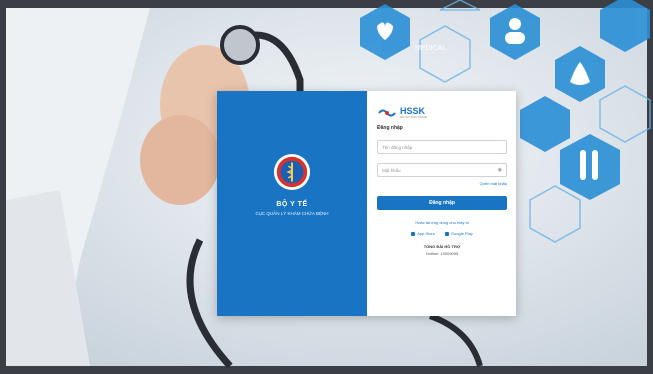 The width and height of the screenshot is (653, 374). I want to click on store-links: App Store Google Play, so click(442, 233).